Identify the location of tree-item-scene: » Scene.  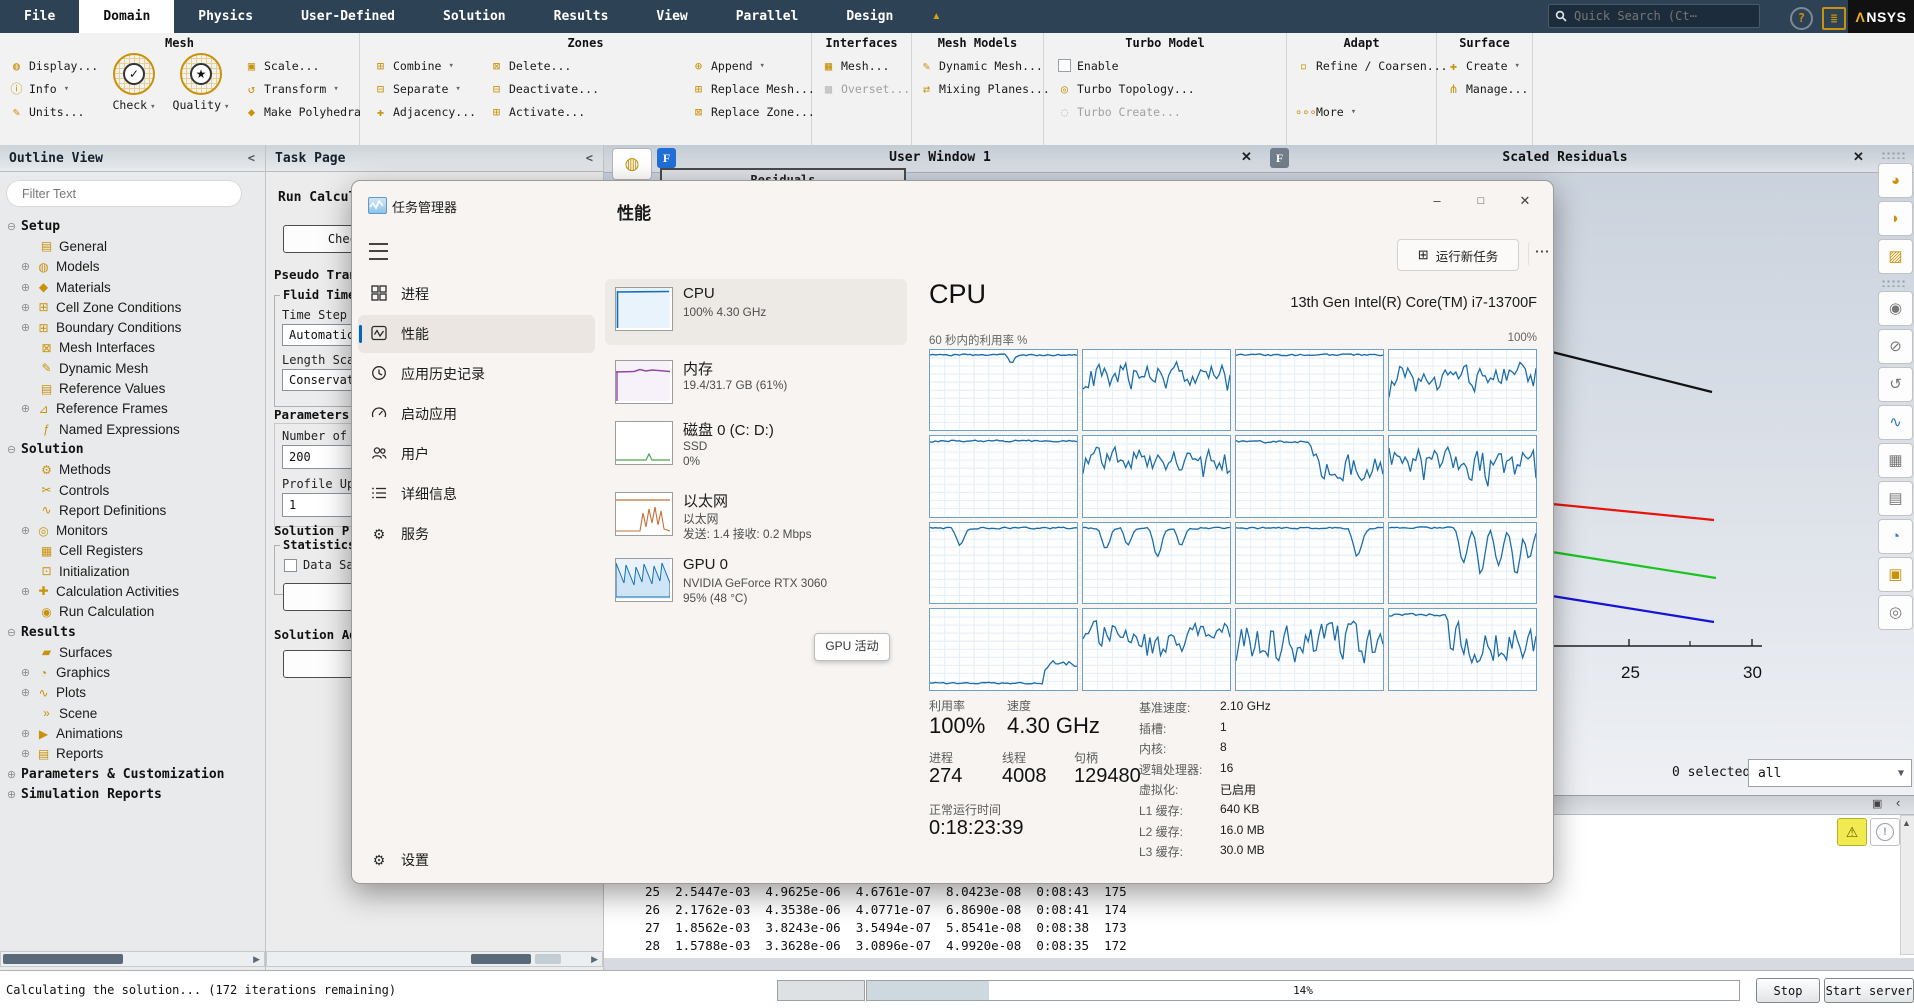
(131, 713).